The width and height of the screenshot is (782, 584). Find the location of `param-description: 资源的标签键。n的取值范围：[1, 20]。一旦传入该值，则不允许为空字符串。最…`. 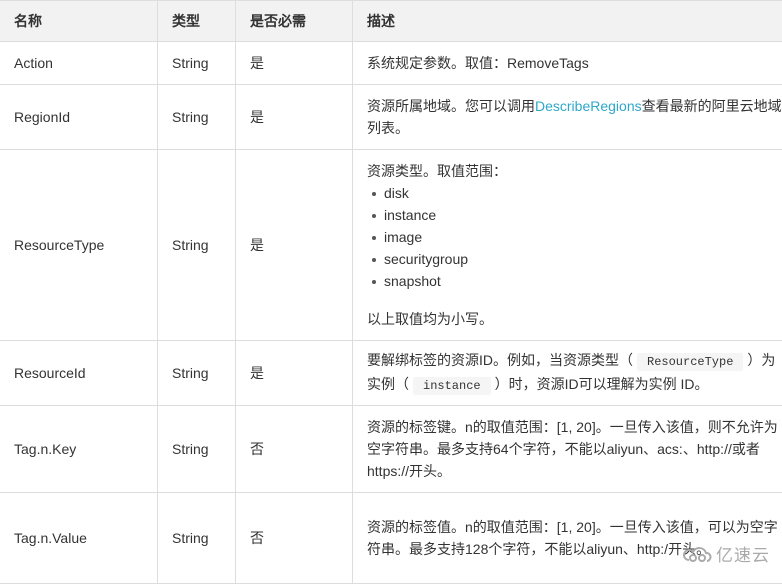

param-description: 资源的标签键。n的取值范围：[1, 20]。一旦传入该值，则不允许为空字符串。最… is located at coordinates (567, 449).